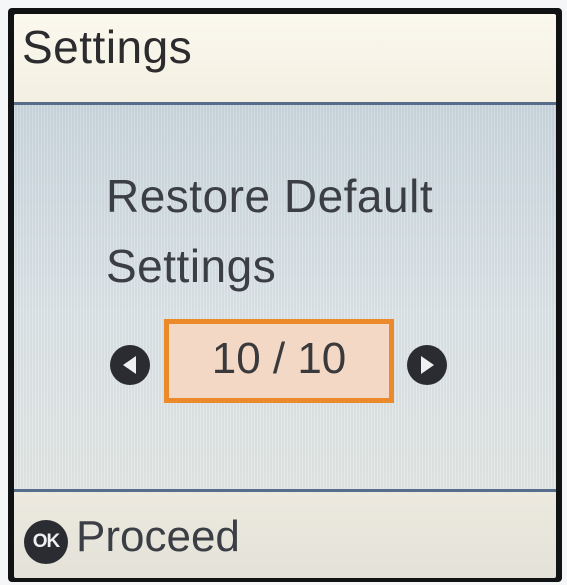  I want to click on next-button, so click(427, 365).